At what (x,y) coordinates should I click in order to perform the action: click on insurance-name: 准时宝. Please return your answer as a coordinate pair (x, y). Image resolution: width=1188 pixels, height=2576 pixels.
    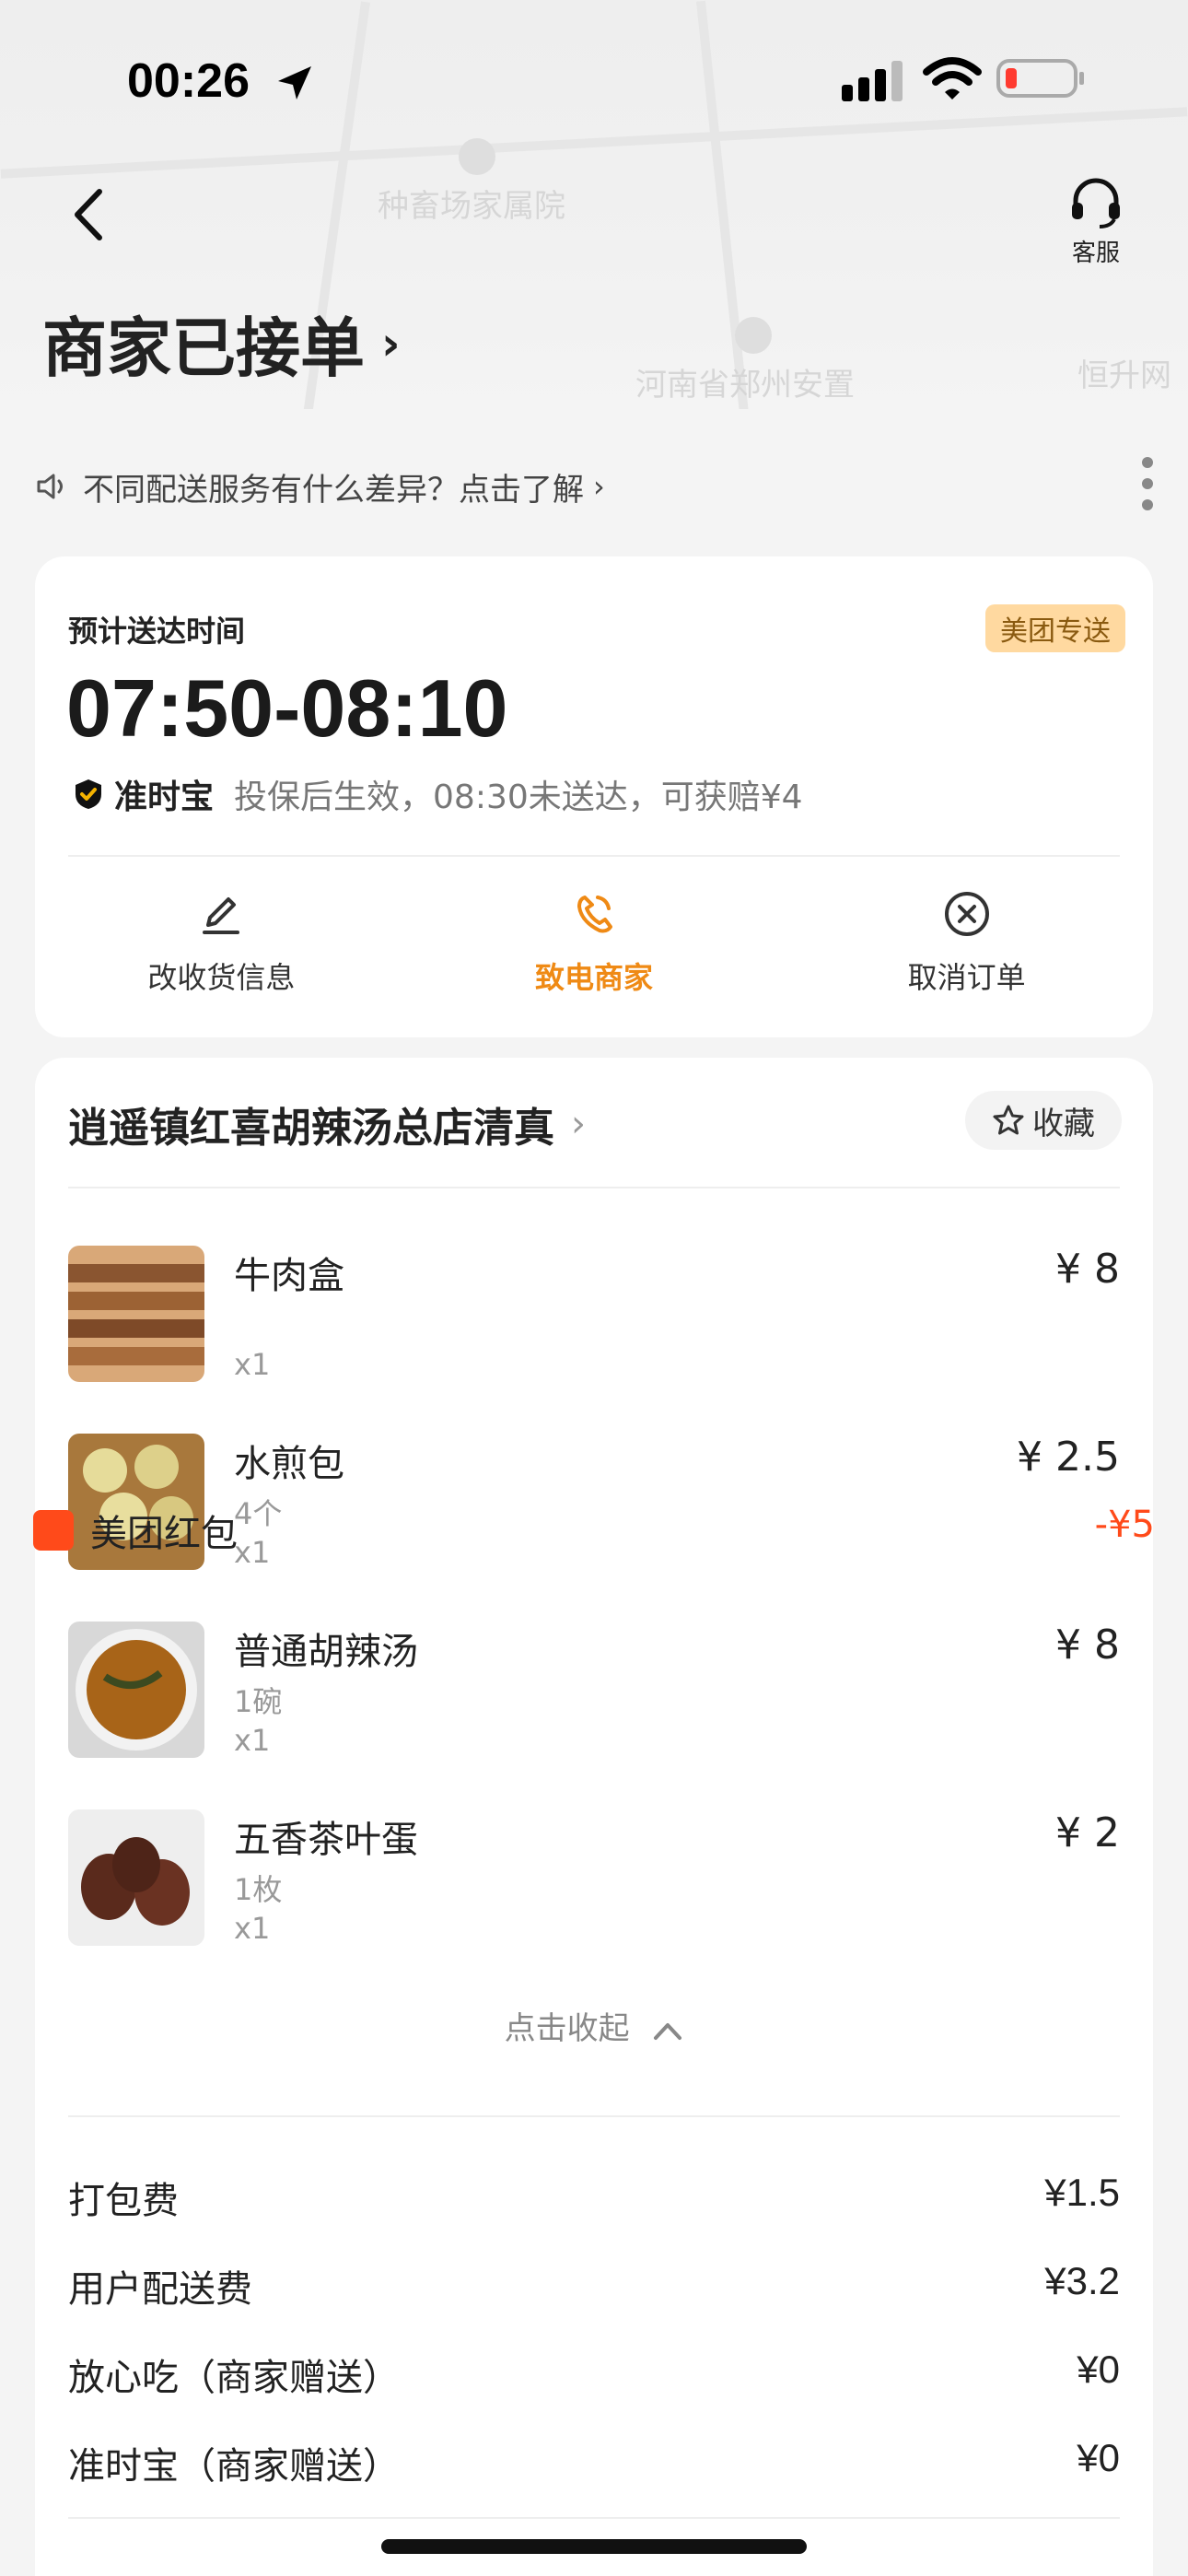
    Looking at the image, I should click on (164, 797).